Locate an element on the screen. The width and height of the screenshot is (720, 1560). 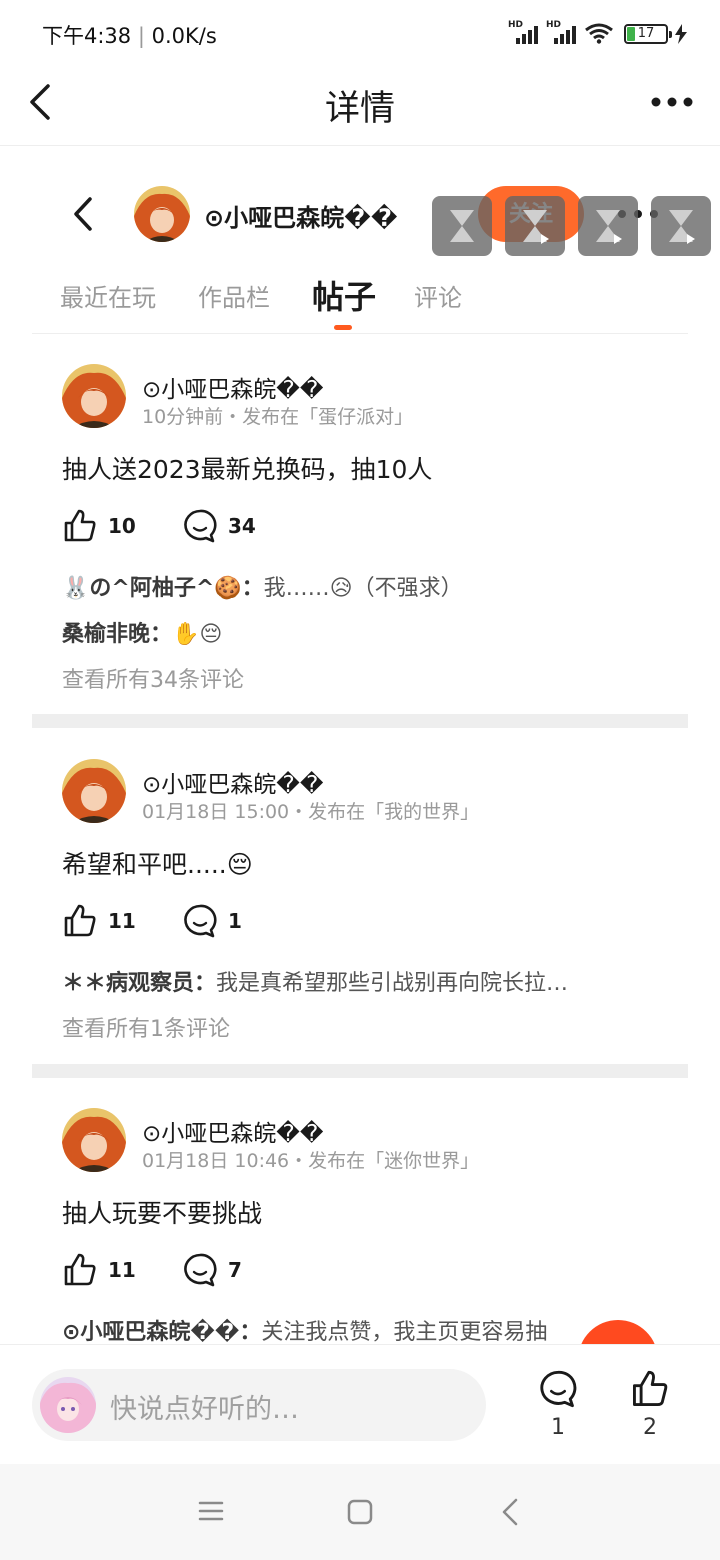
tab-posts: 帖子 is located at coordinates (344, 295).